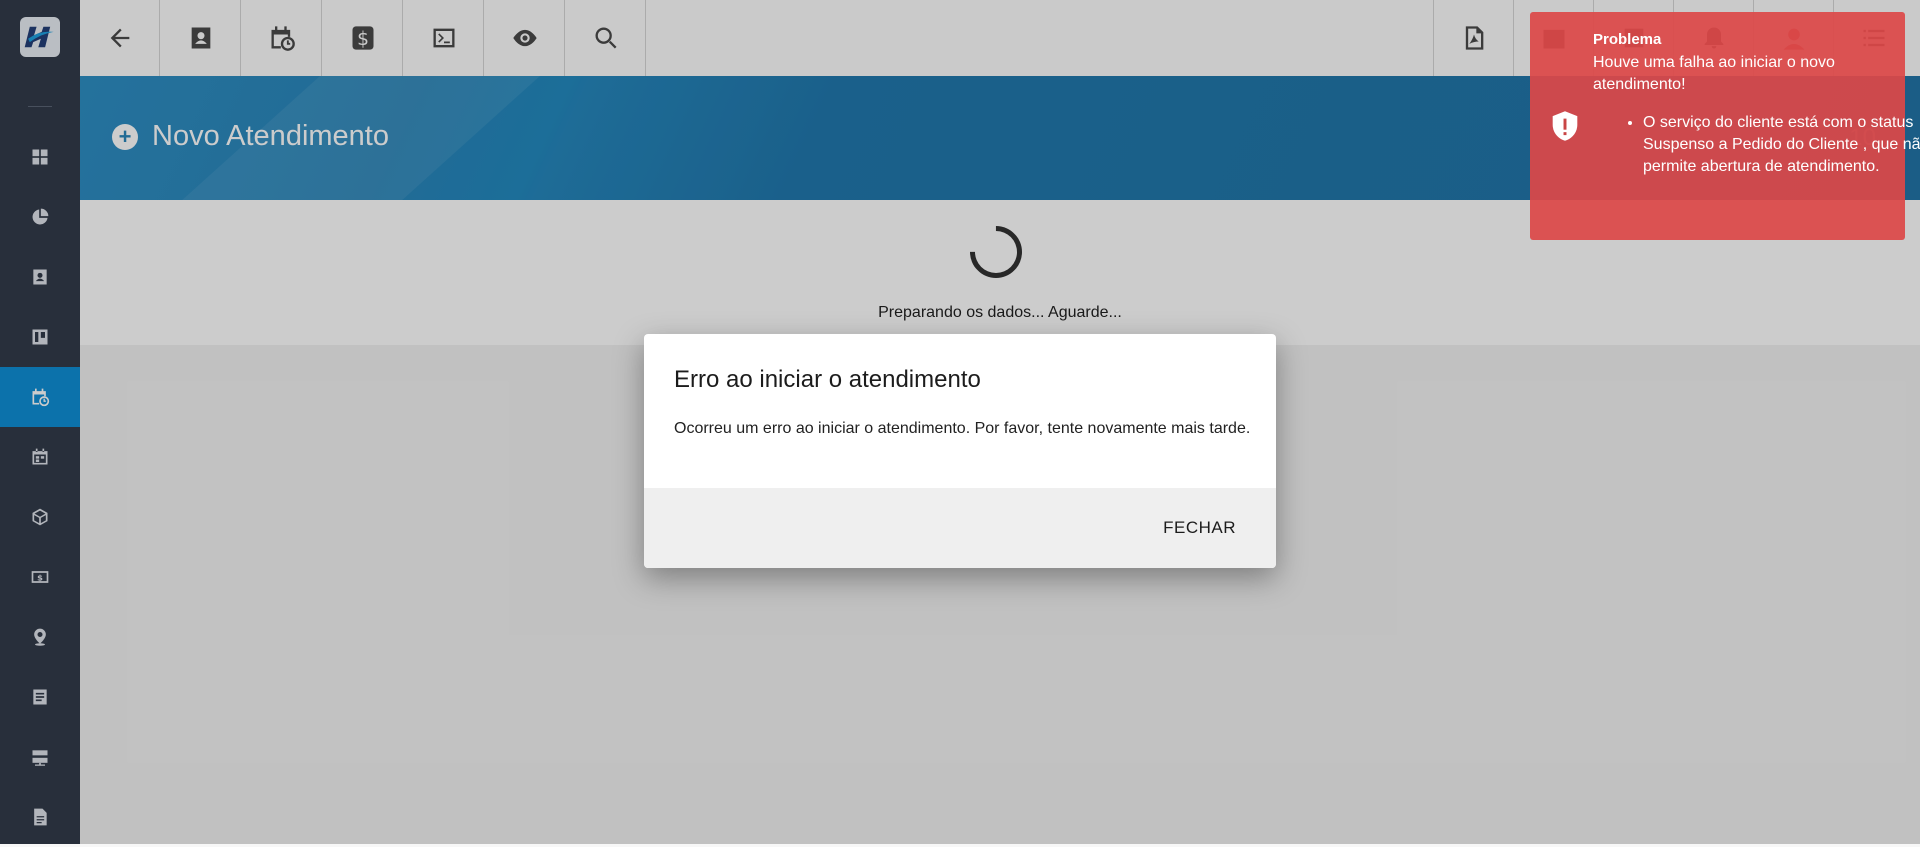  I want to click on toast-title: Problema, so click(1627, 39).